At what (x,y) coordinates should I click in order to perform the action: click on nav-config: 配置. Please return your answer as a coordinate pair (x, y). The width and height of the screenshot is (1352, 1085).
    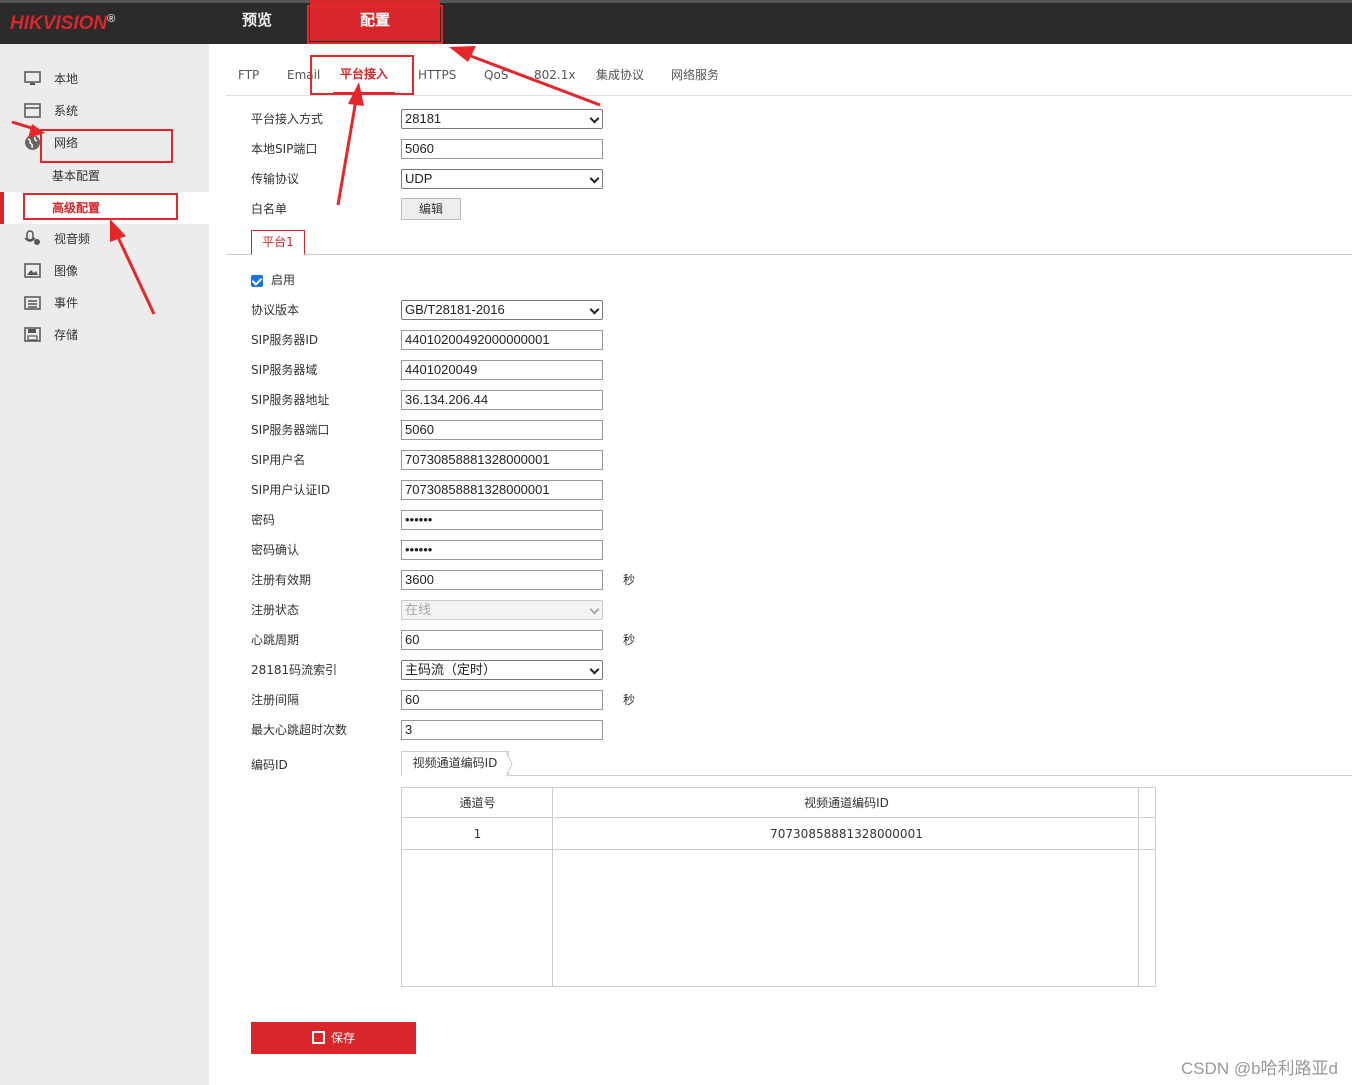
    Looking at the image, I should click on (375, 20).